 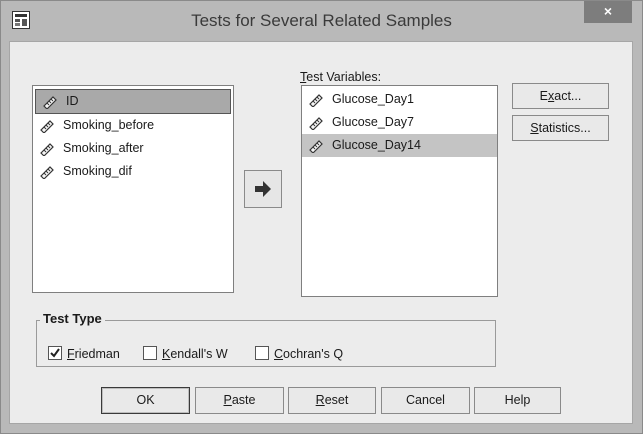 I want to click on title-bar: Tests for Several Related Samples ×, so click(x=321, y=20).